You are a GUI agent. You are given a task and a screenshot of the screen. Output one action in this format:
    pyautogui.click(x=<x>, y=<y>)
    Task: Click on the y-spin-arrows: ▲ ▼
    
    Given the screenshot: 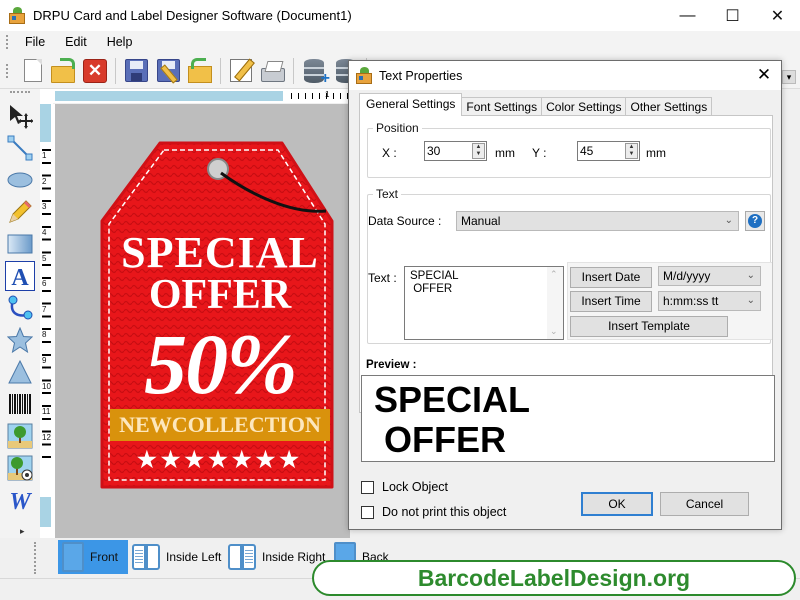 What is the action you would take?
    pyautogui.click(x=631, y=151)
    